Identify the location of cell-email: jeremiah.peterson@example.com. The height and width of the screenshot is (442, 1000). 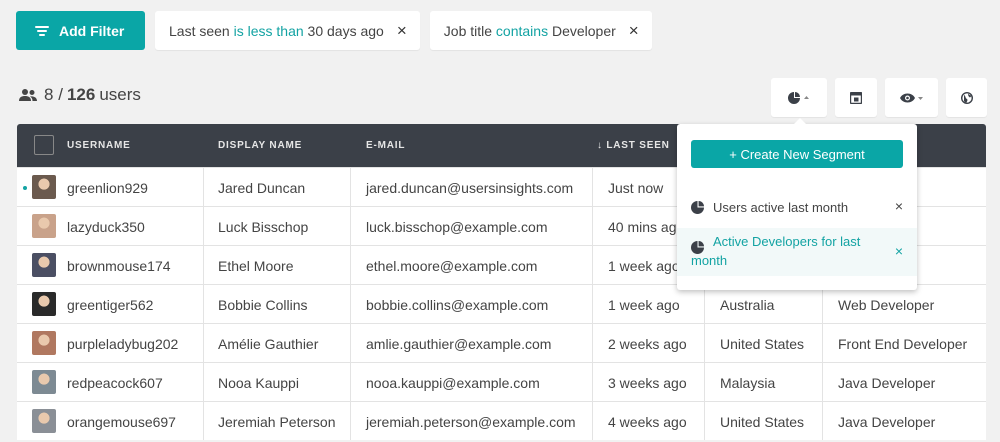
(471, 421).